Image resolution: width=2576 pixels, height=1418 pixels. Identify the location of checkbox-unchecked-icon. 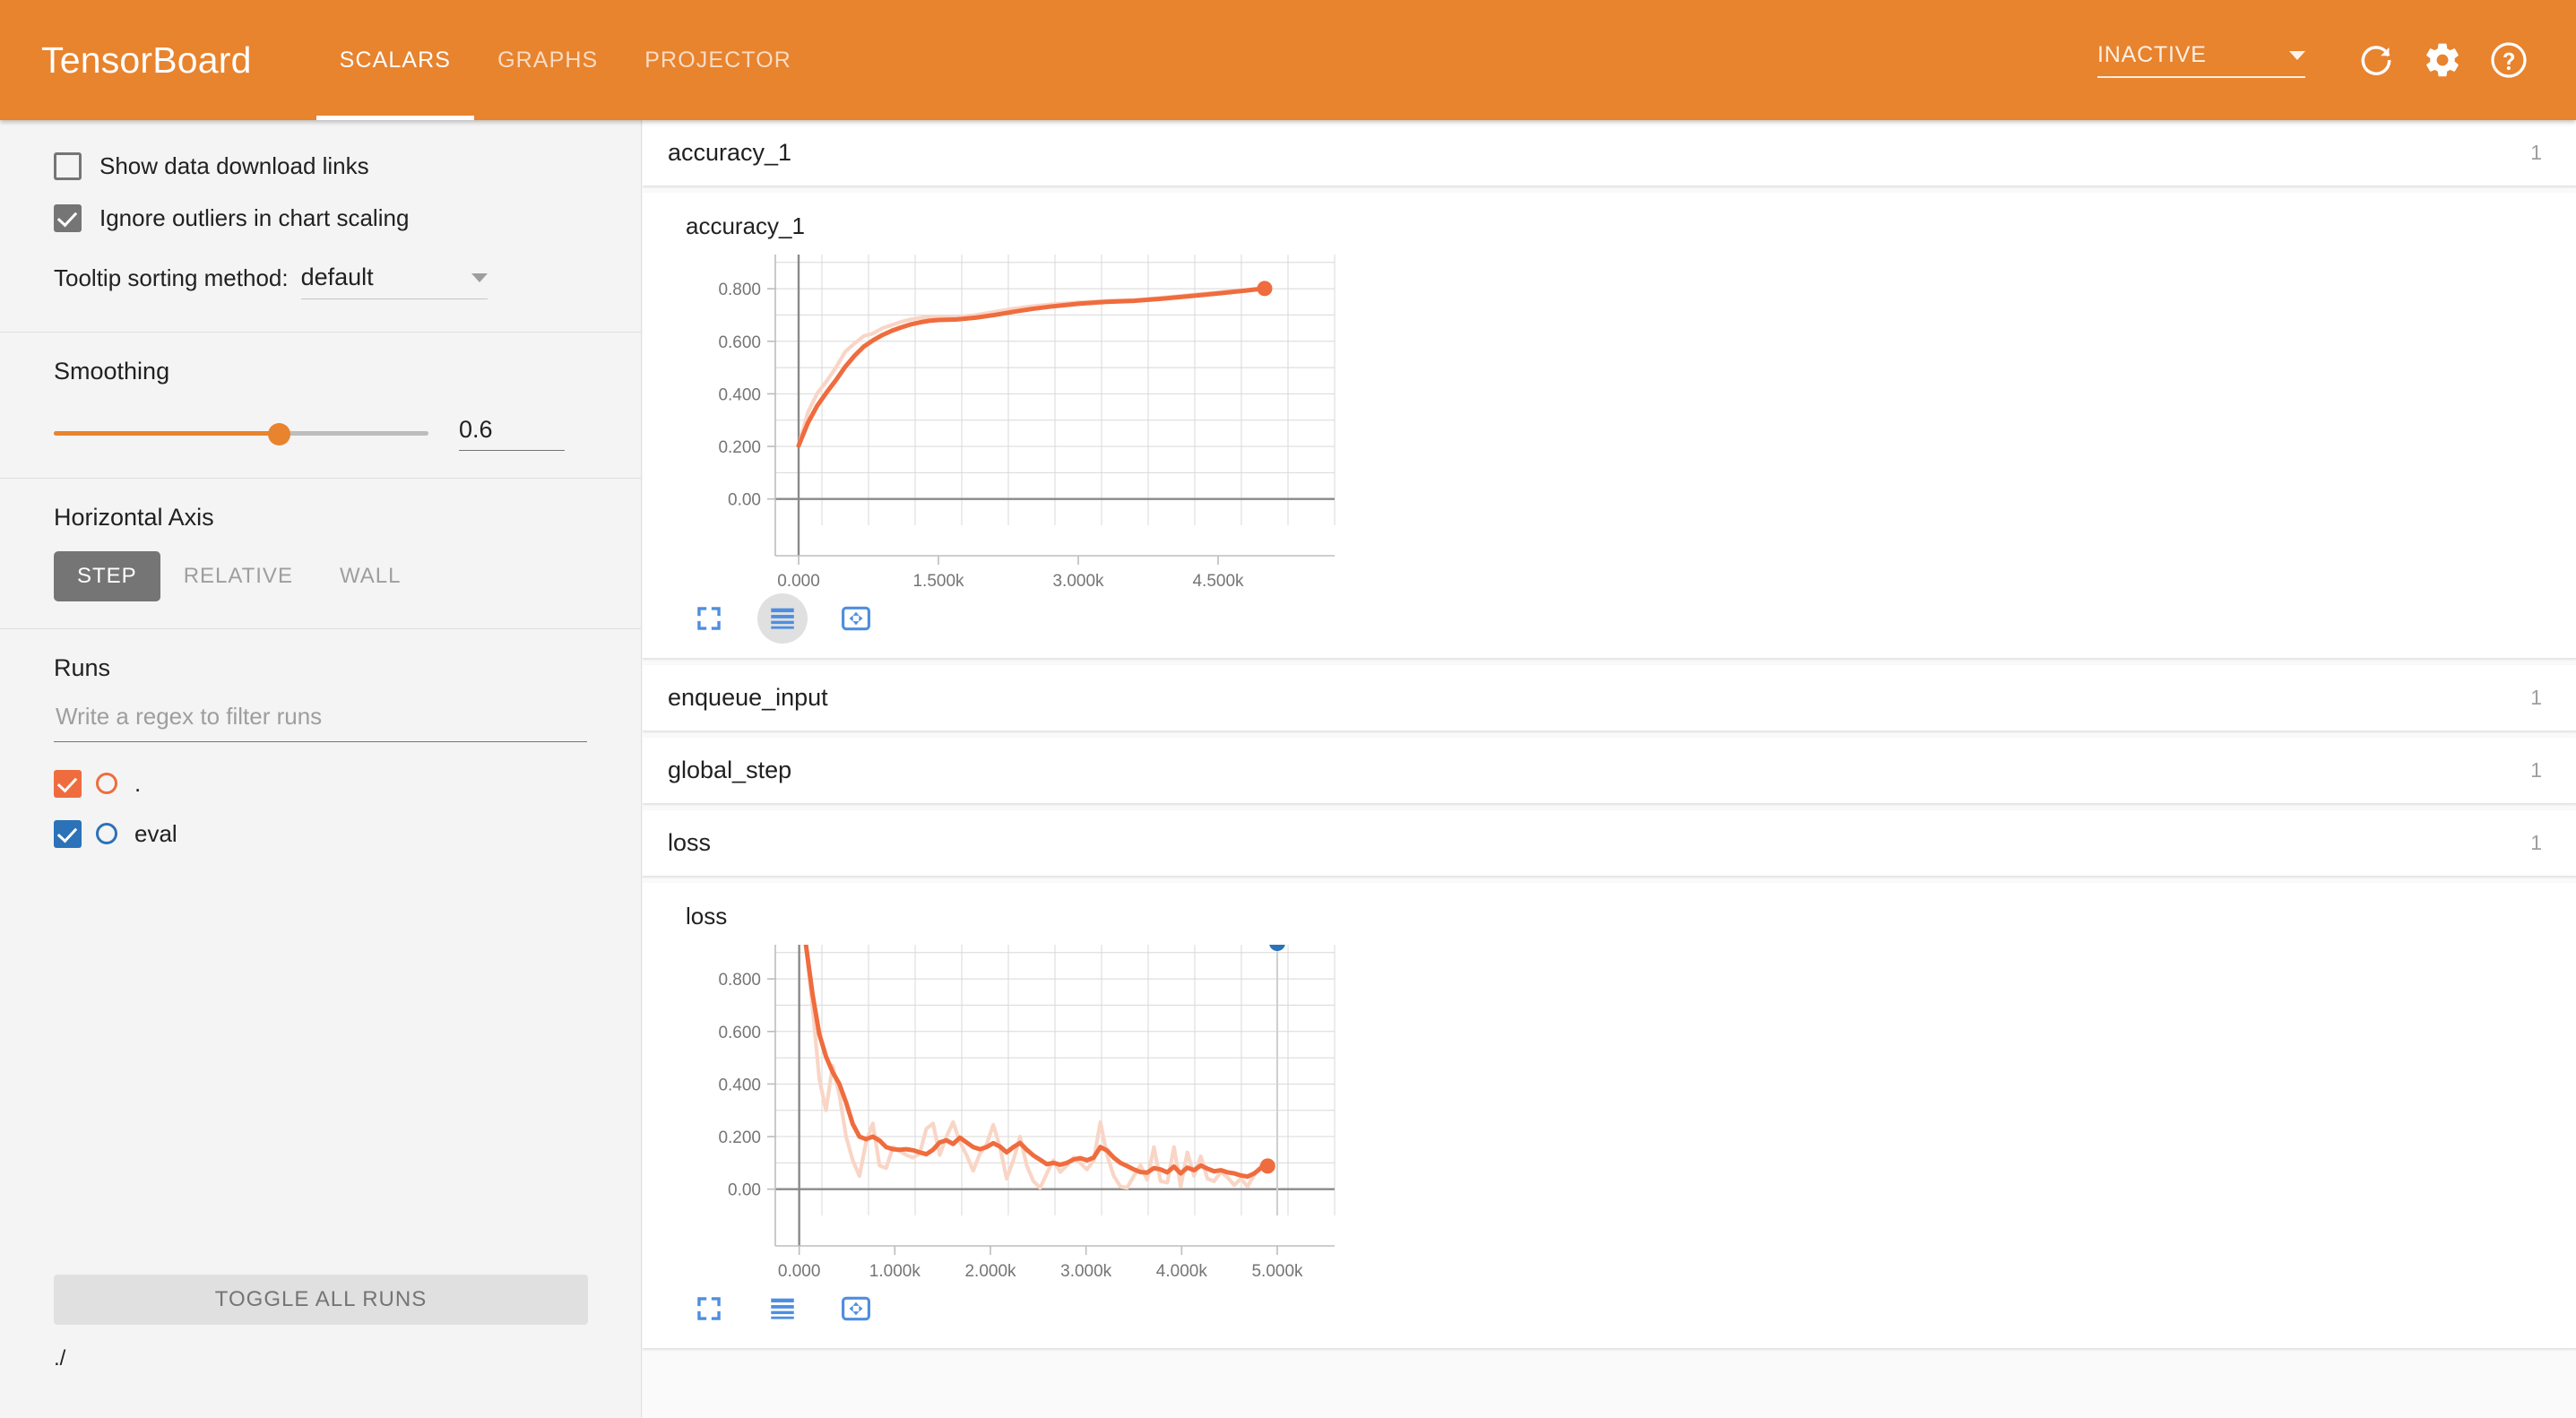
(68, 165).